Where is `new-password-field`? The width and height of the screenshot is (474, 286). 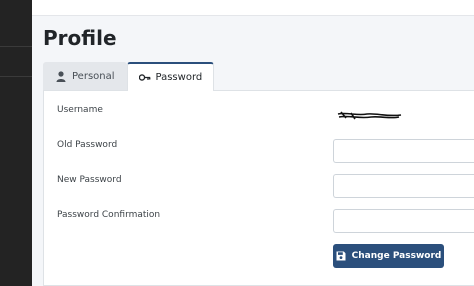 new-password-field is located at coordinates (403, 186).